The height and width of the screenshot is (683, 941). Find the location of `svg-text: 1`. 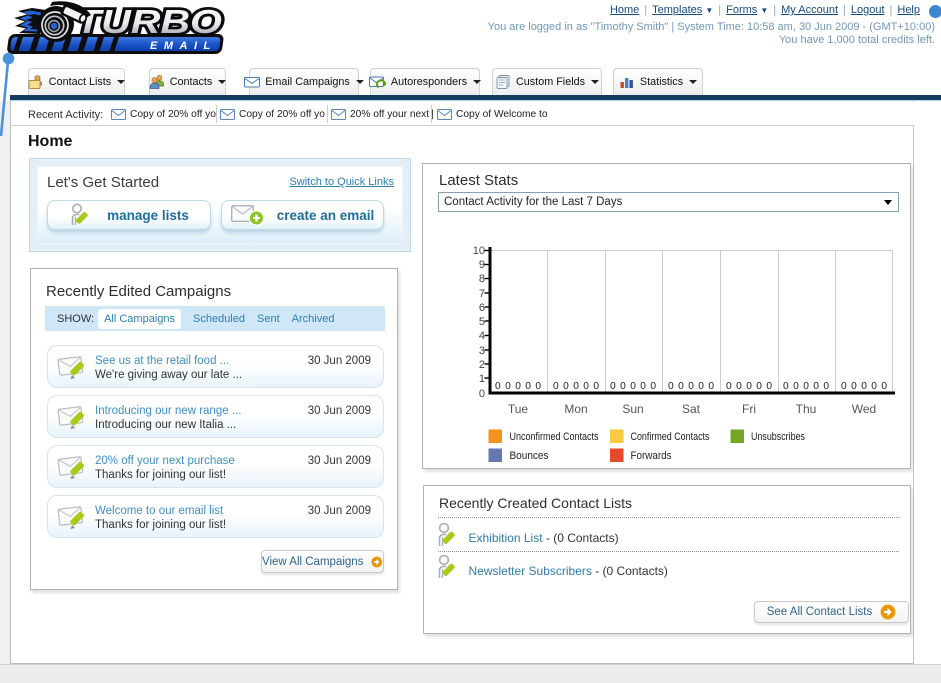

svg-text: 1 is located at coordinates (482, 379).